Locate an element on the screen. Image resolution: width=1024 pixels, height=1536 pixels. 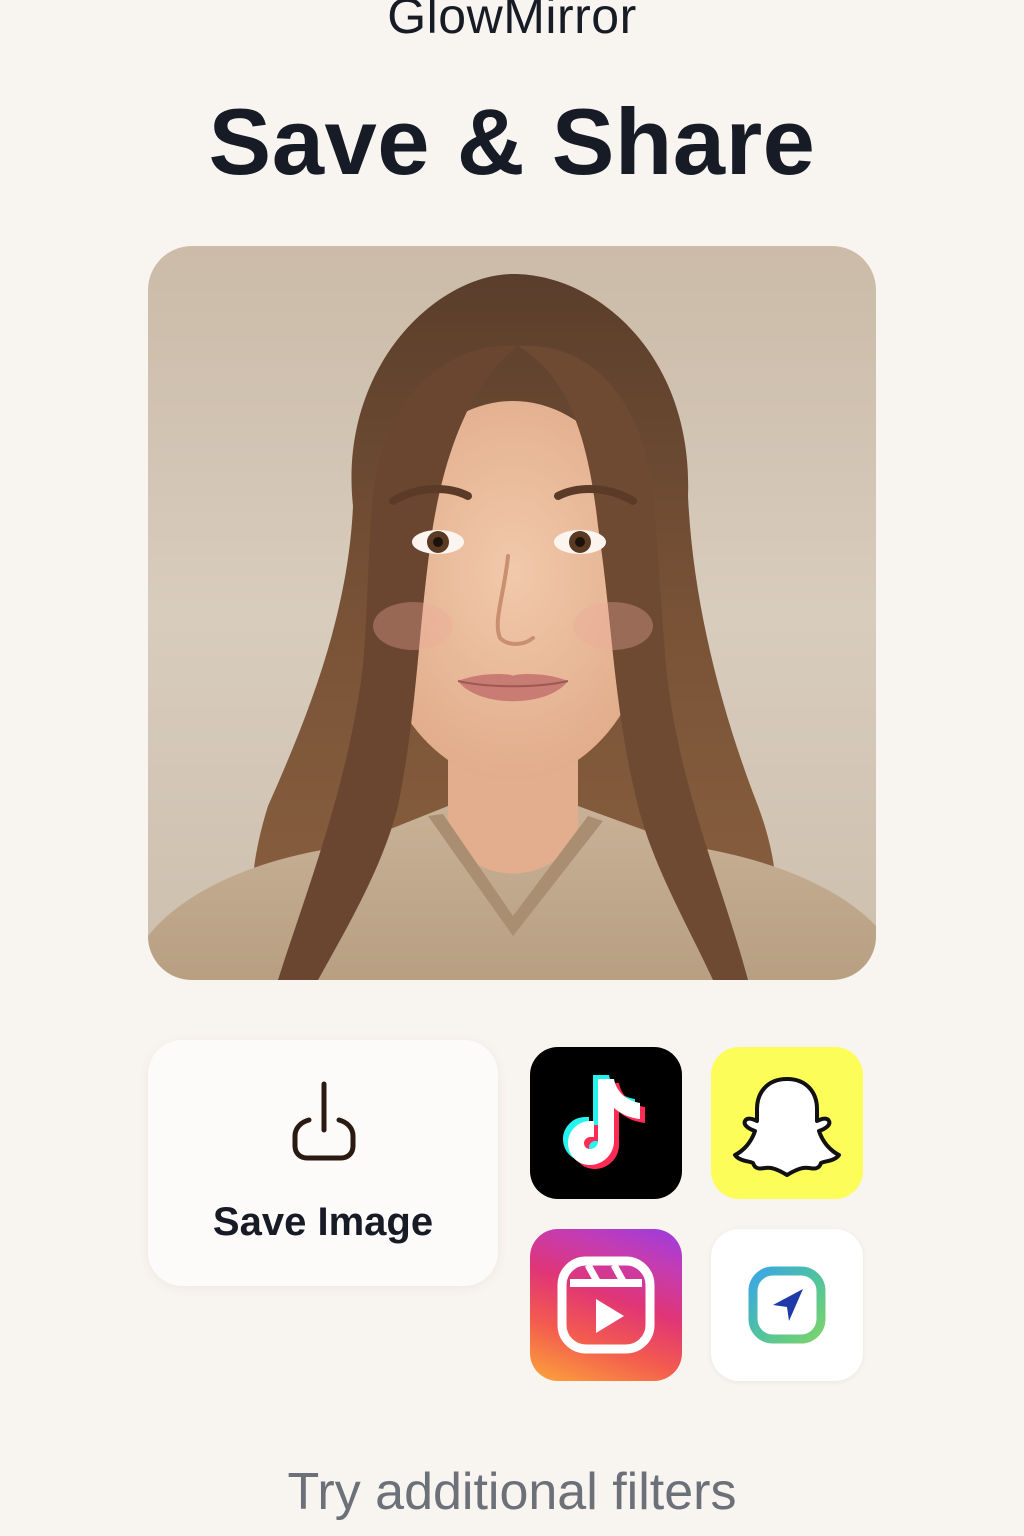
send-icon is located at coordinates (787, 1305).